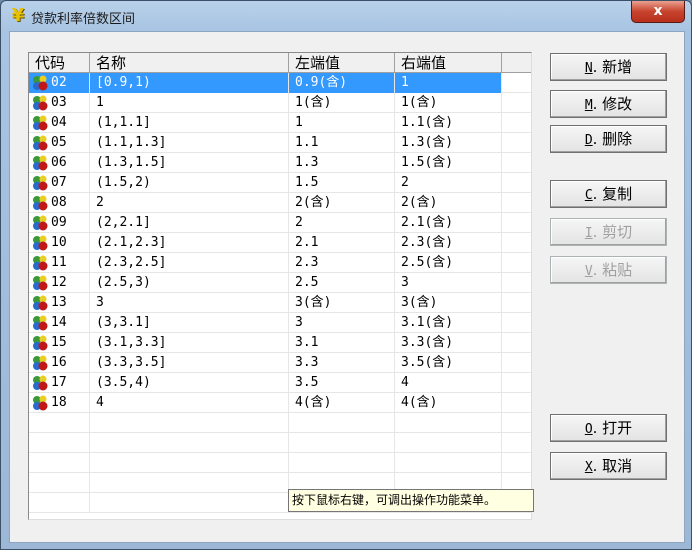 The height and width of the screenshot is (550, 692). I want to click on table-row: 08 2 2(含) 2(含), so click(280, 203).